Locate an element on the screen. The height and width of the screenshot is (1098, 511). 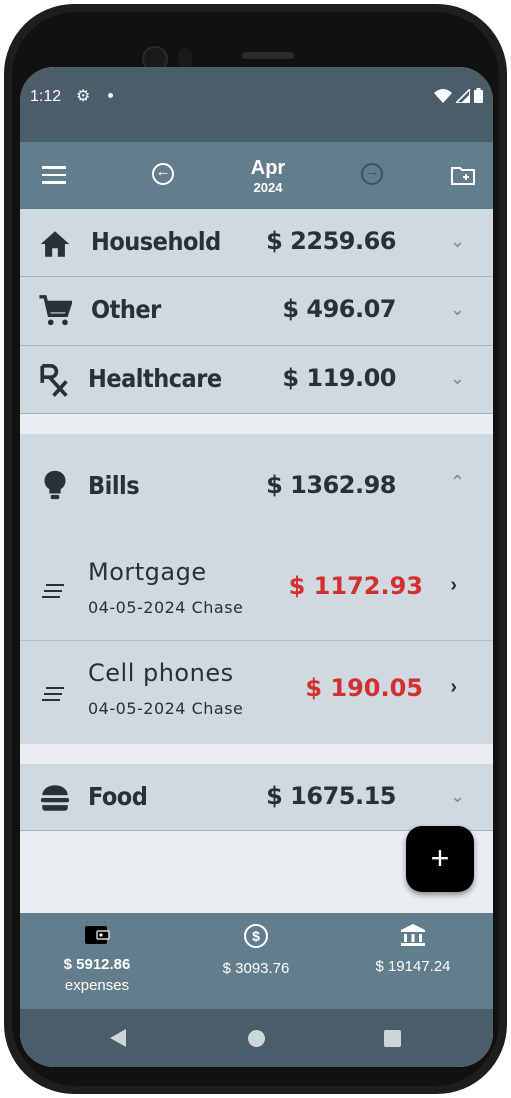
category-name: Food is located at coordinates (118, 796).